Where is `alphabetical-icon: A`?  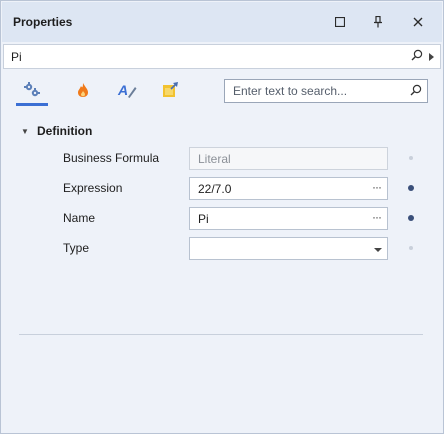 alphabetical-icon: A is located at coordinates (127, 91).